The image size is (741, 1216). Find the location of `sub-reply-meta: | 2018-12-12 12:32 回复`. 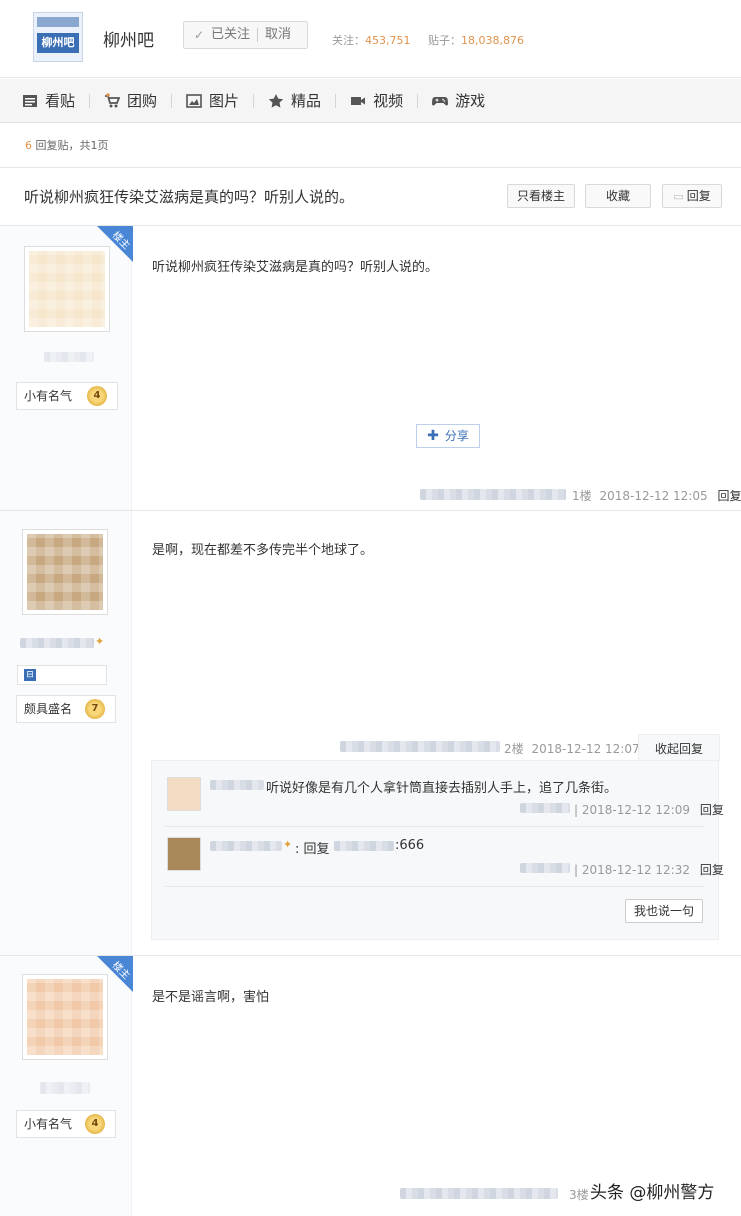

sub-reply-meta: | 2018-12-12 12:32 回复 is located at coordinates (649, 870).